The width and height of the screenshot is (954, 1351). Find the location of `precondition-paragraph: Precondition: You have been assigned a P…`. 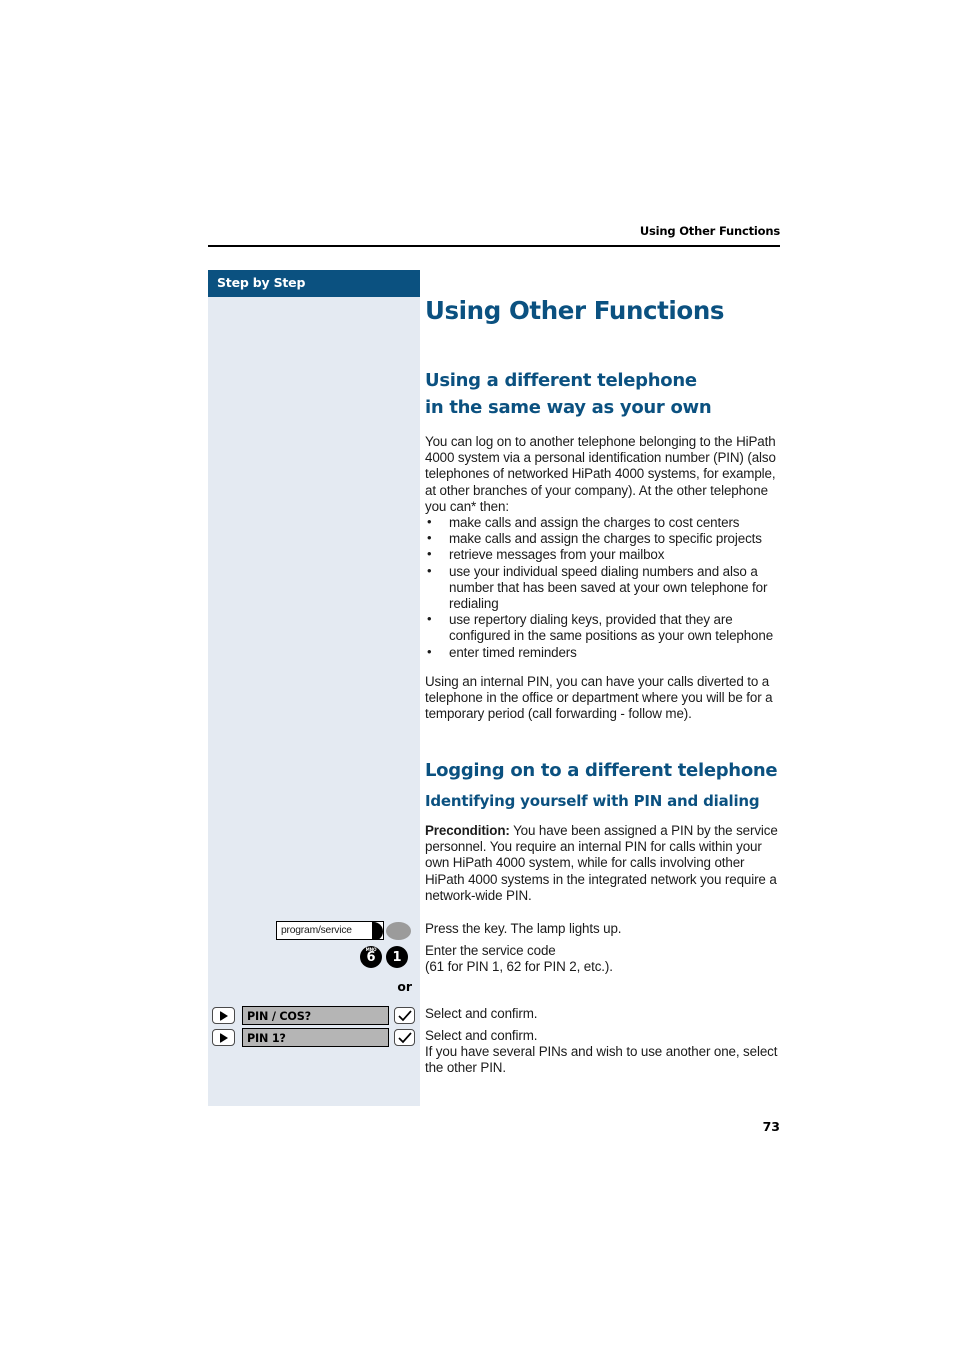

precondition-paragraph: Precondition: You have been assigned a P… is located at coordinates (602, 863).